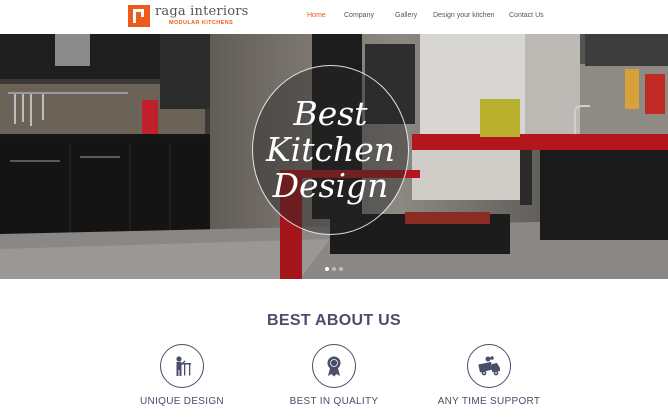 Image resolution: width=668 pixels, height=418 pixels. Describe the element at coordinates (359, 15) in the screenshot. I see `nav-company: Company` at that location.